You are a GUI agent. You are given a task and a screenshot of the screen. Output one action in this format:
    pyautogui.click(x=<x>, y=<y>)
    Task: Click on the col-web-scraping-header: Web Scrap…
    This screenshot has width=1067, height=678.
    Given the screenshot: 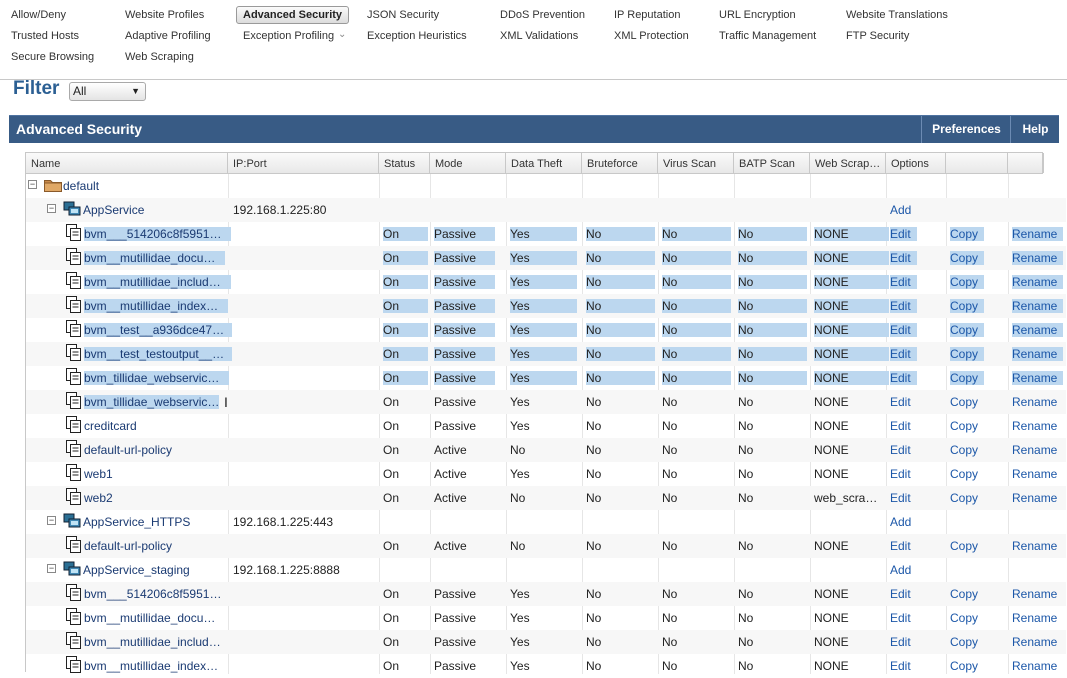 What is the action you would take?
    pyautogui.click(x=848, y=163)
    